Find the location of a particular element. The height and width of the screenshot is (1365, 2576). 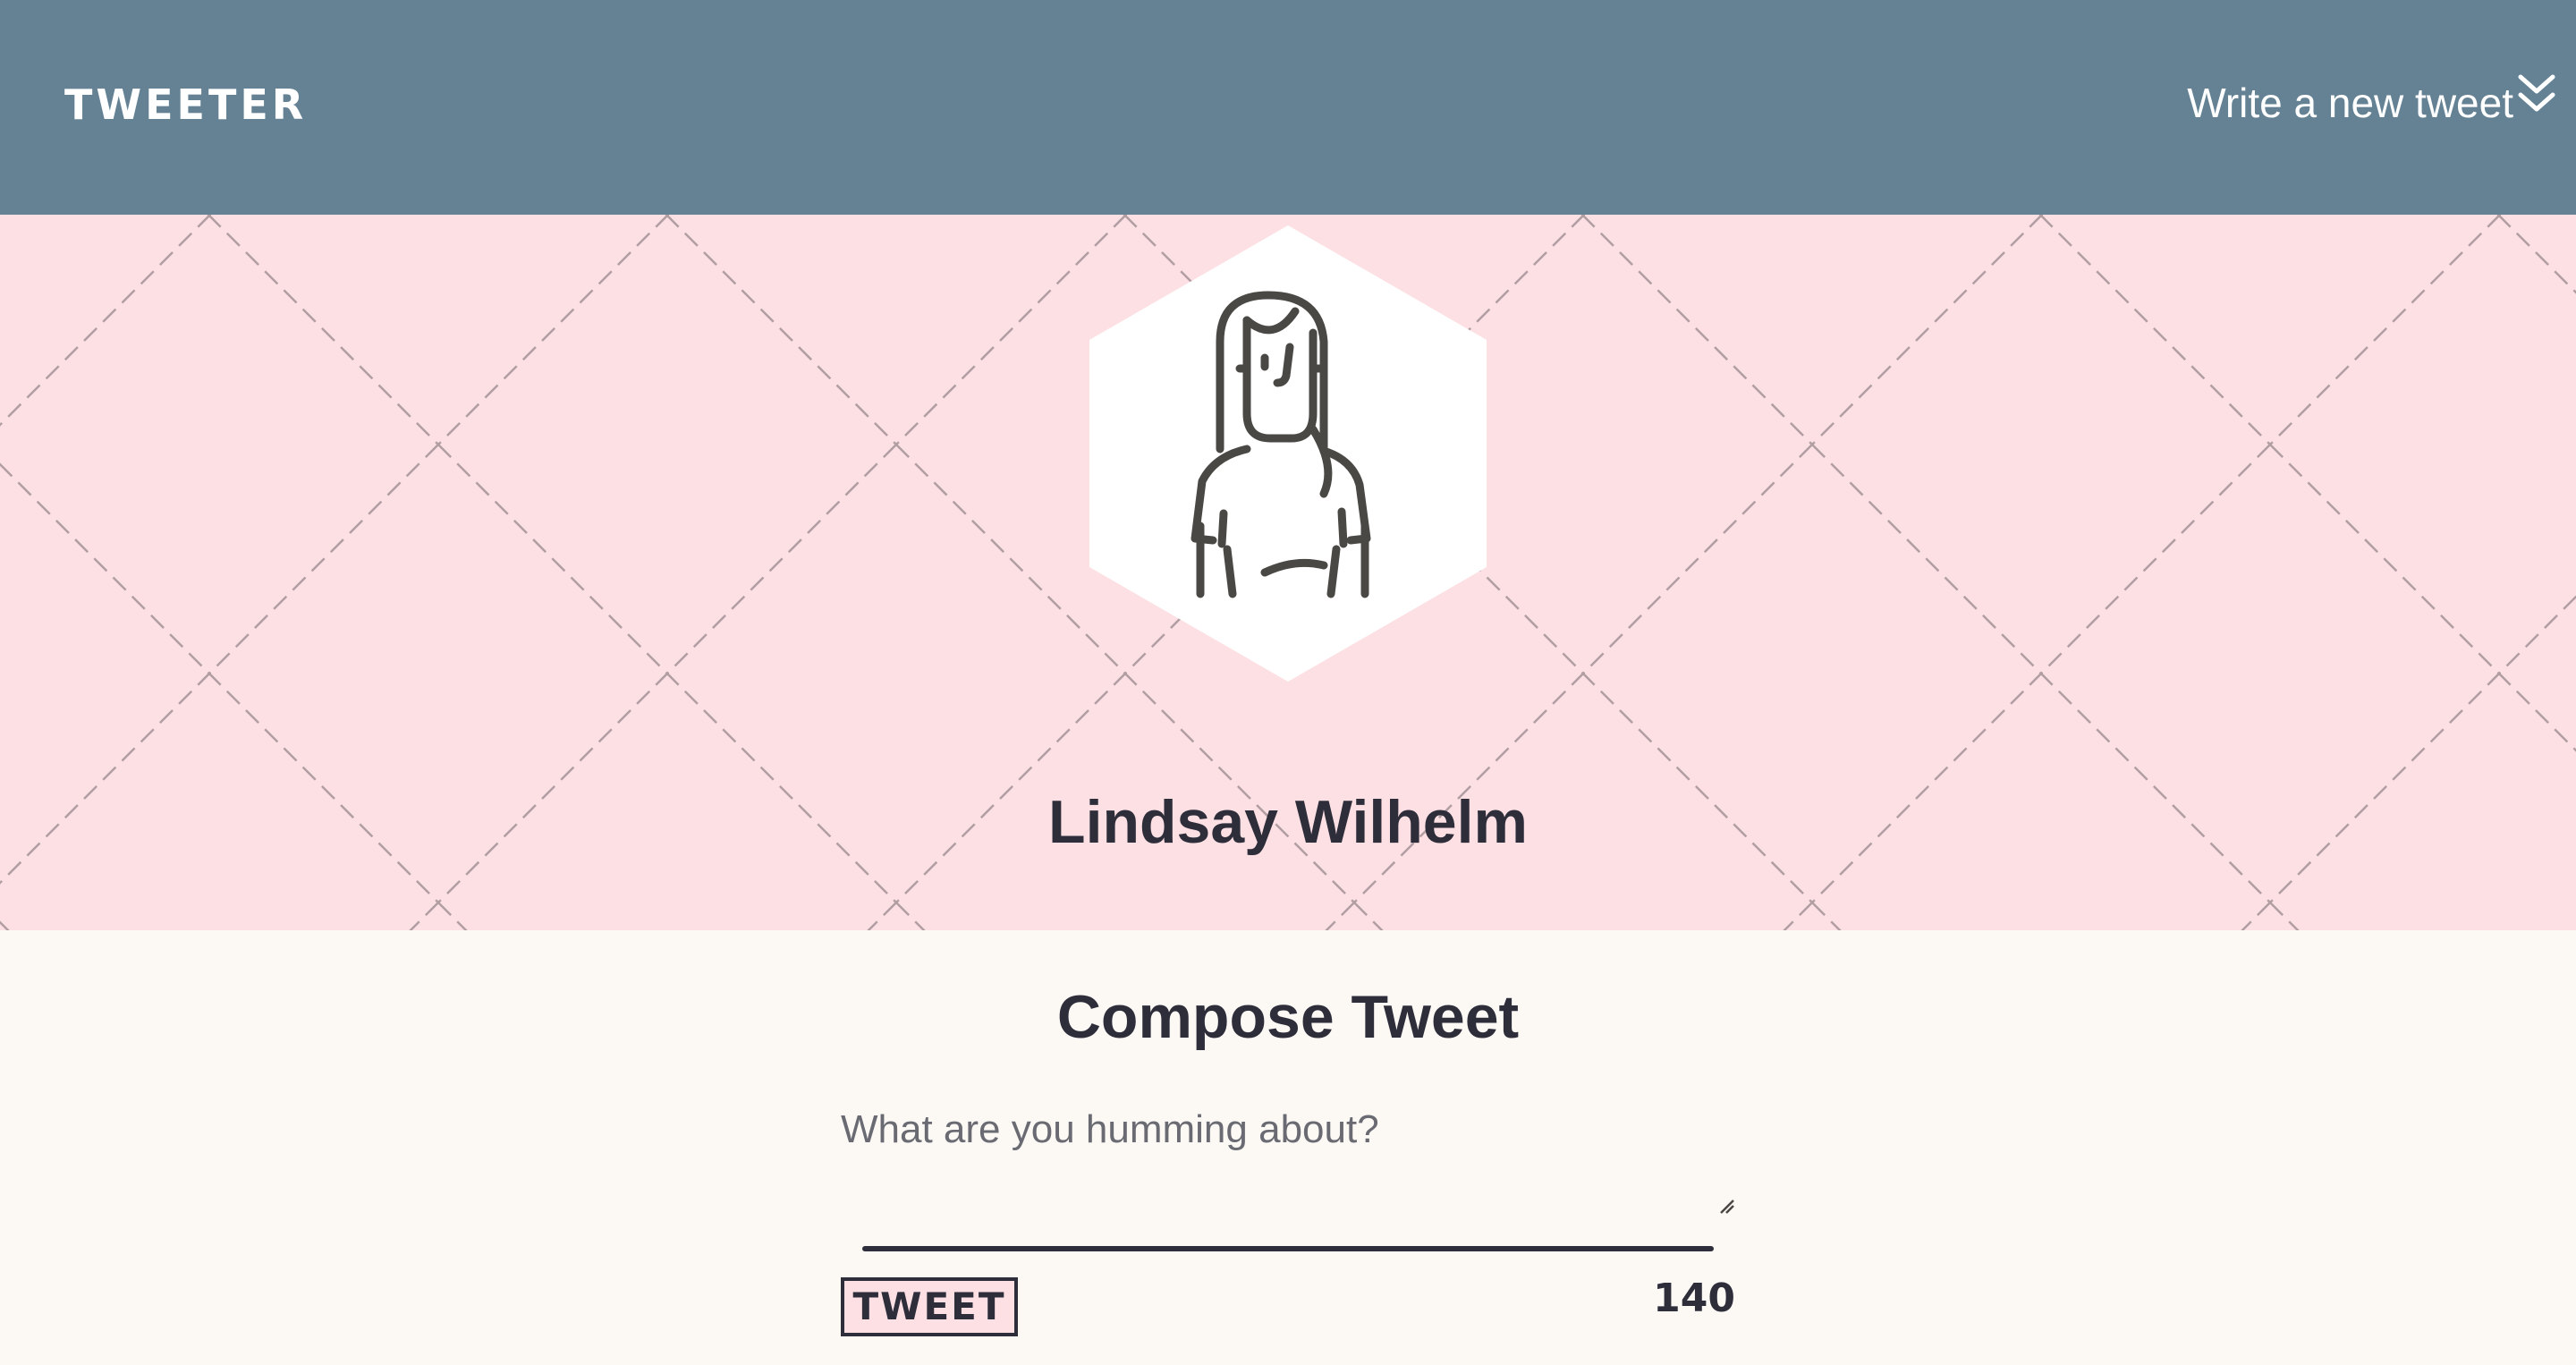

tweet-submit-button: TWEET is located at coordinates (929, 1306).